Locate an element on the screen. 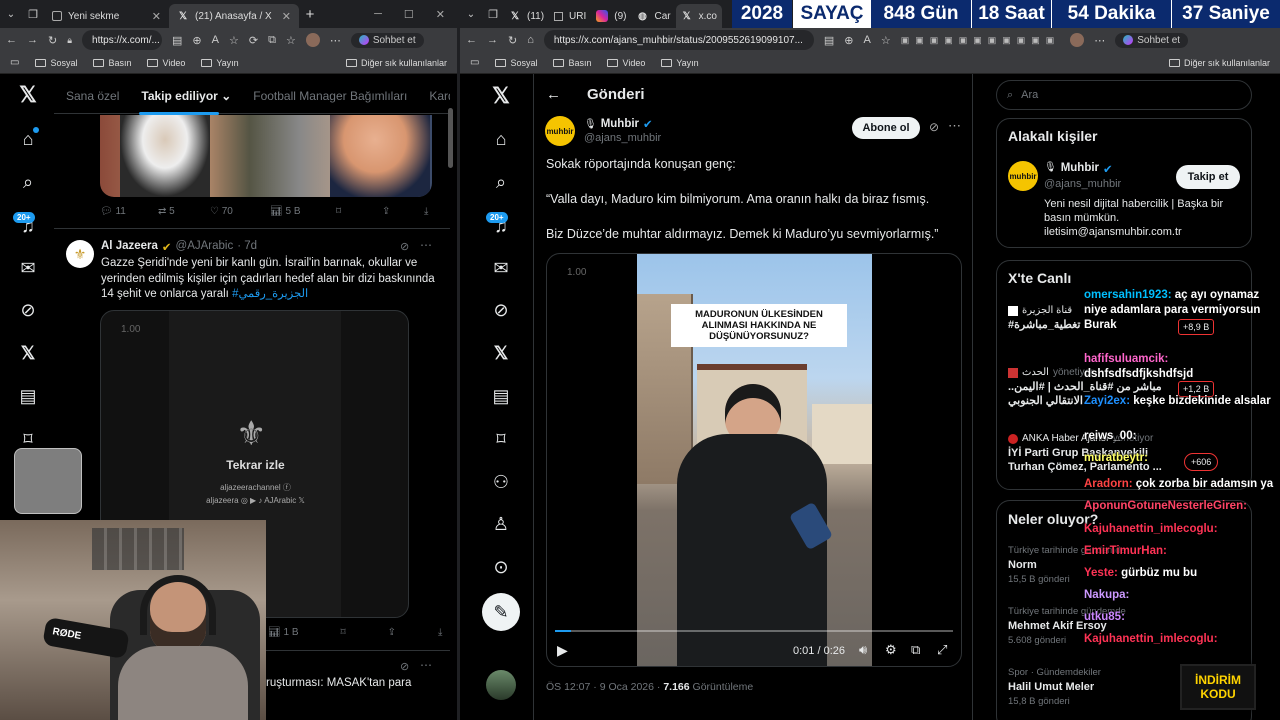 The width and height of the screenshot is (1280, 720). close-window-icon: ✕ is located at coordinates (440, 14).